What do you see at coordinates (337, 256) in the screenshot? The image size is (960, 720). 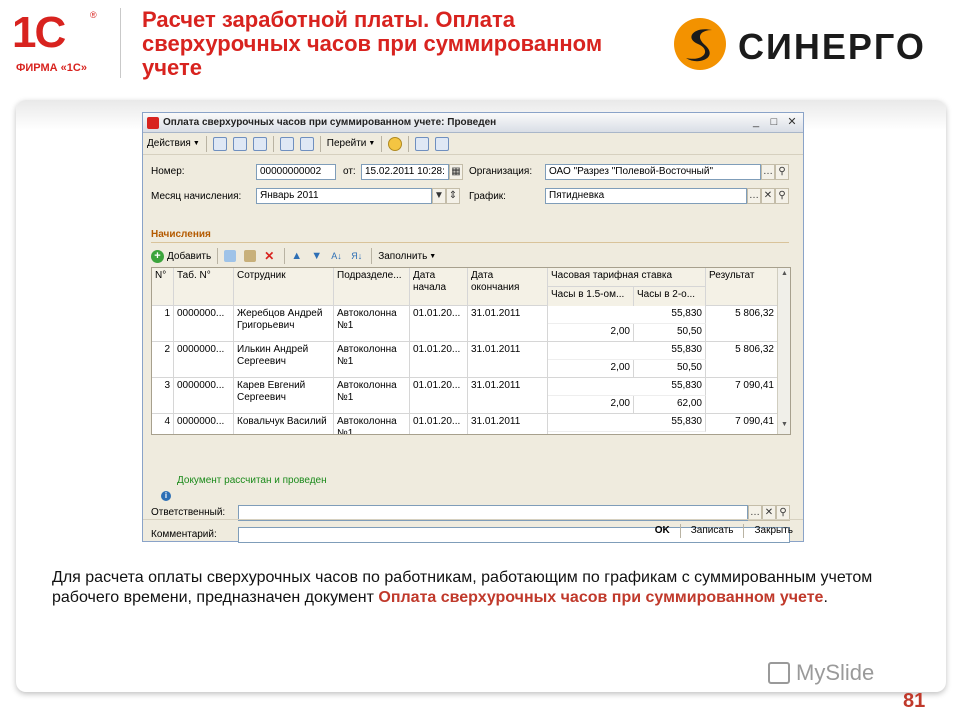 I see `sort-asc-icon: A↓` at bounding box center [337, 256].